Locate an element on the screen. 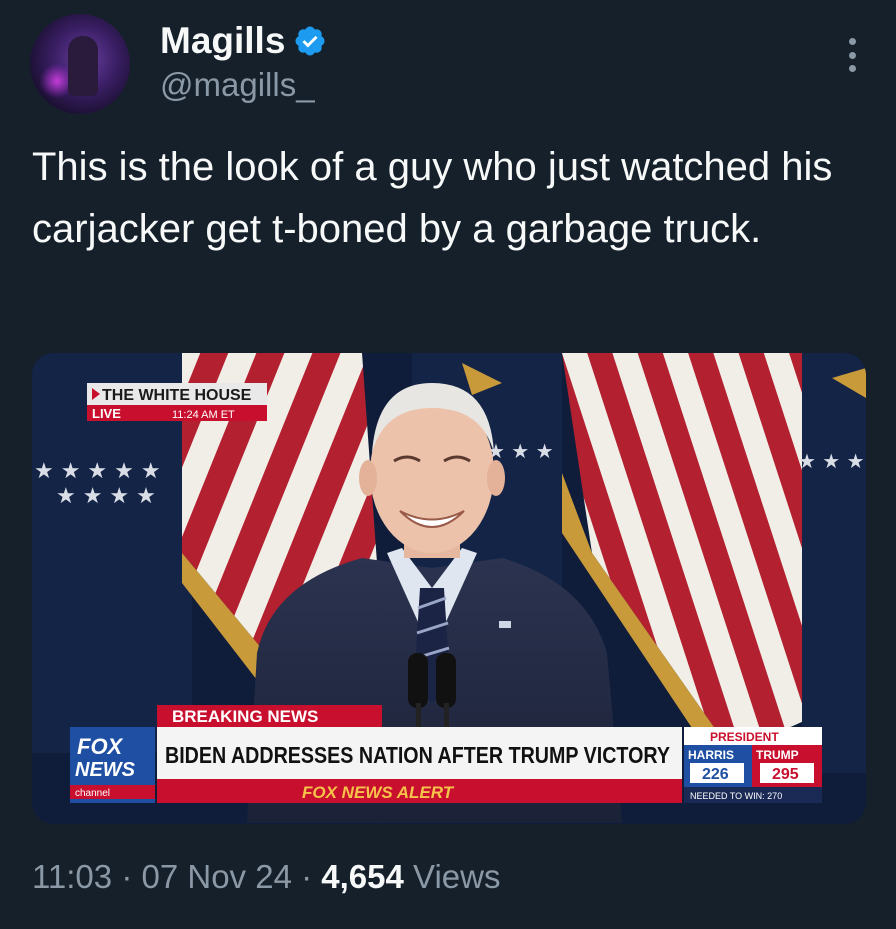 The height and width of the screenshot is (929, 896). needed-label: NEEDED TO WIN: 270 is located at coordinates (736, 796).